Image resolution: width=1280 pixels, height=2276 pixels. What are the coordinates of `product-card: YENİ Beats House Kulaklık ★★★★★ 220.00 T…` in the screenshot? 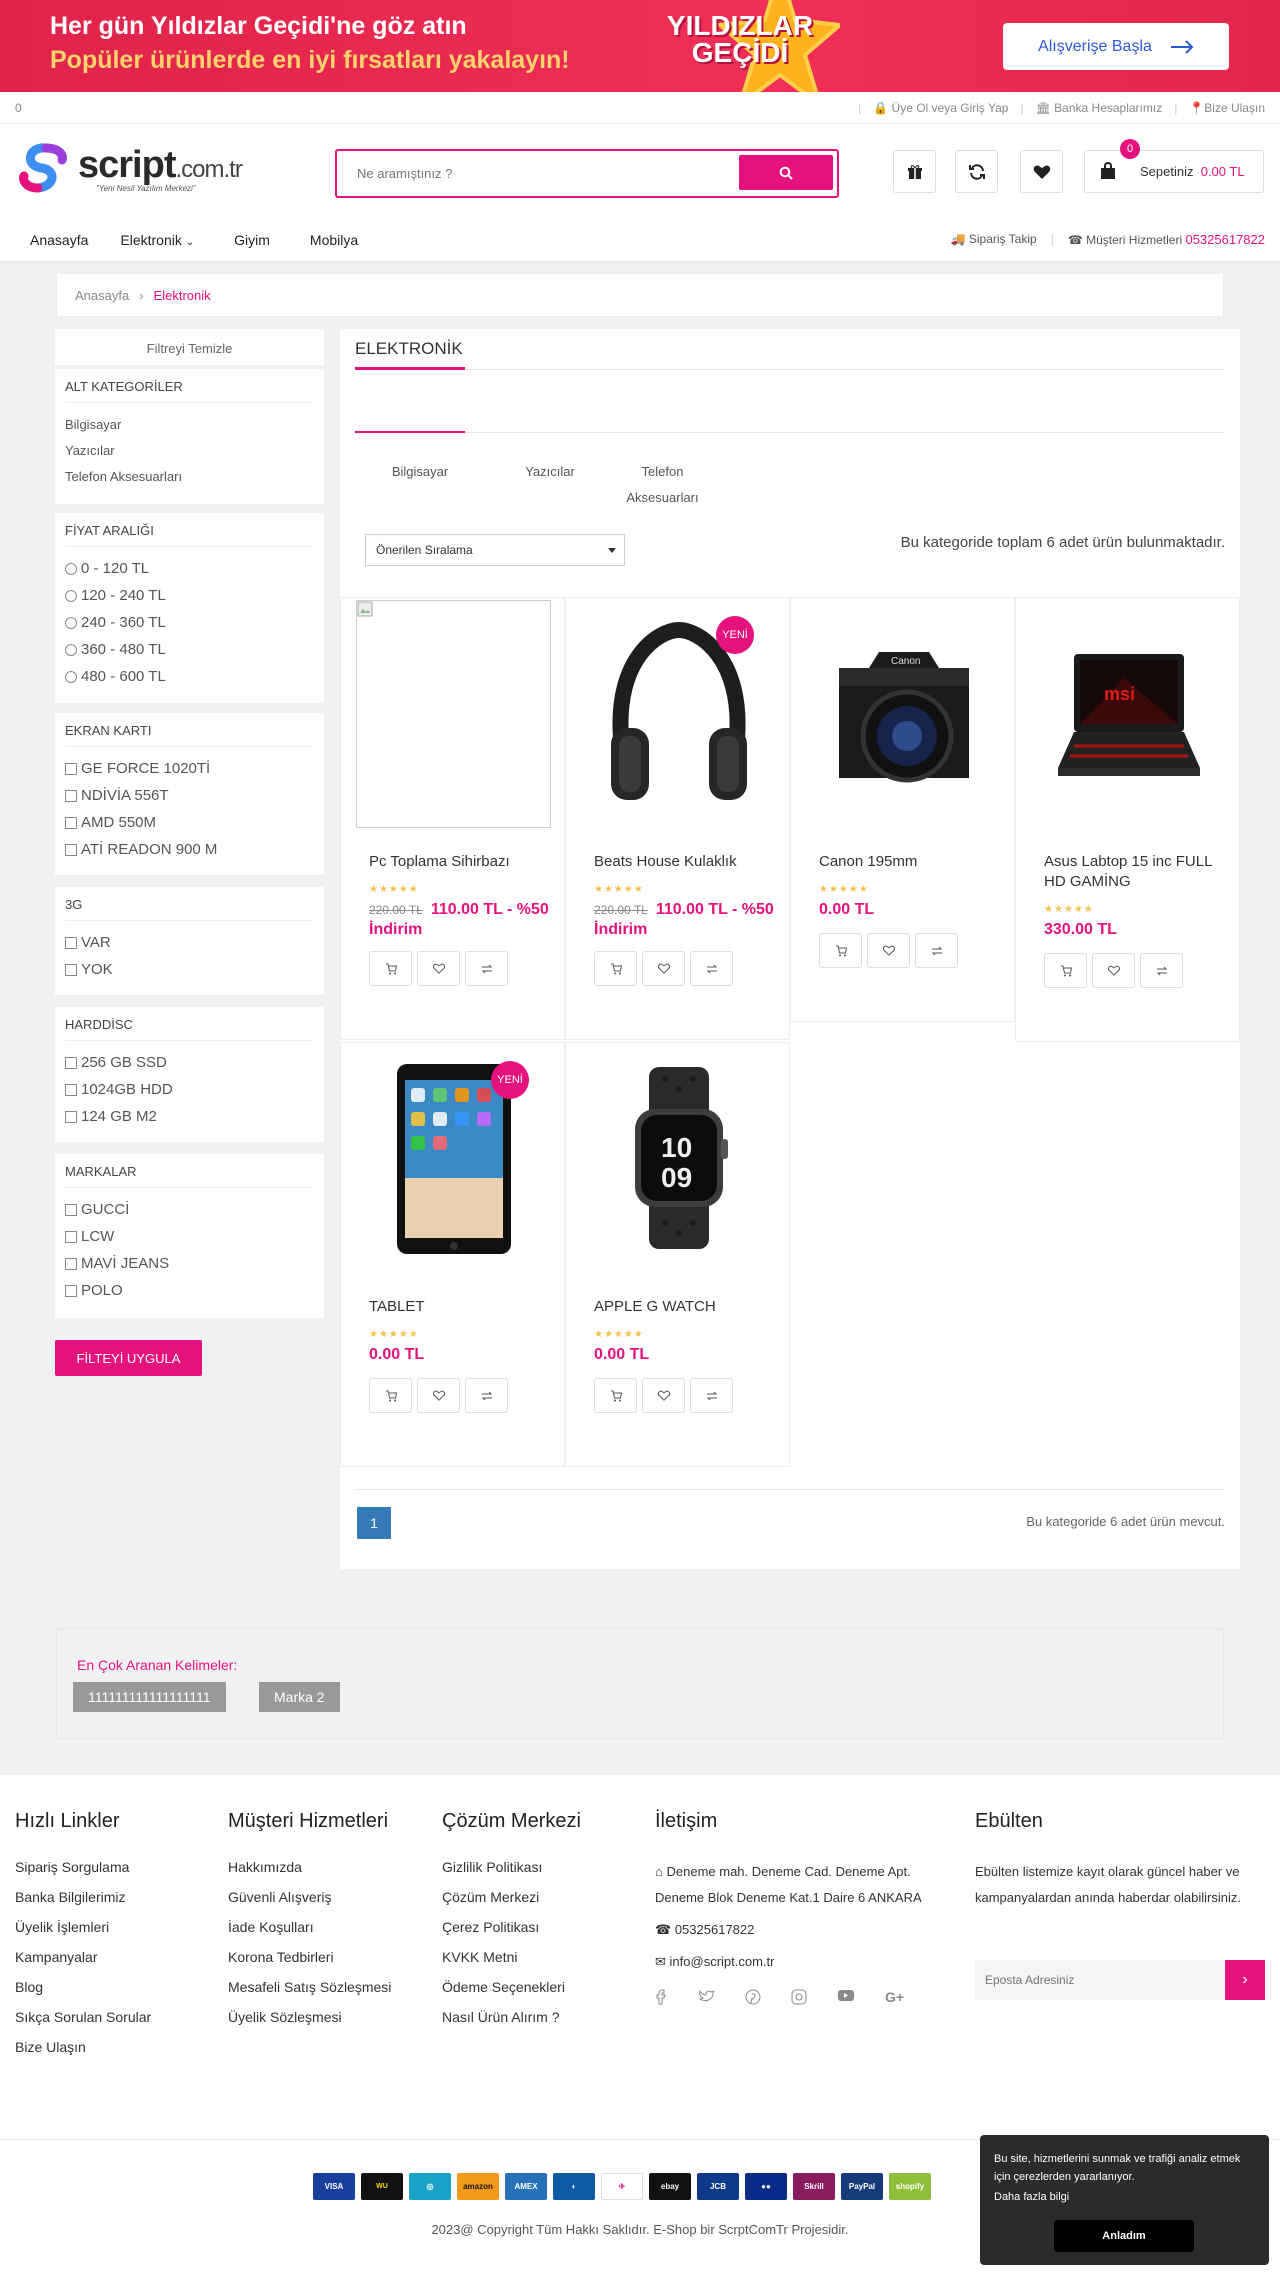 It's located at (677, 818).